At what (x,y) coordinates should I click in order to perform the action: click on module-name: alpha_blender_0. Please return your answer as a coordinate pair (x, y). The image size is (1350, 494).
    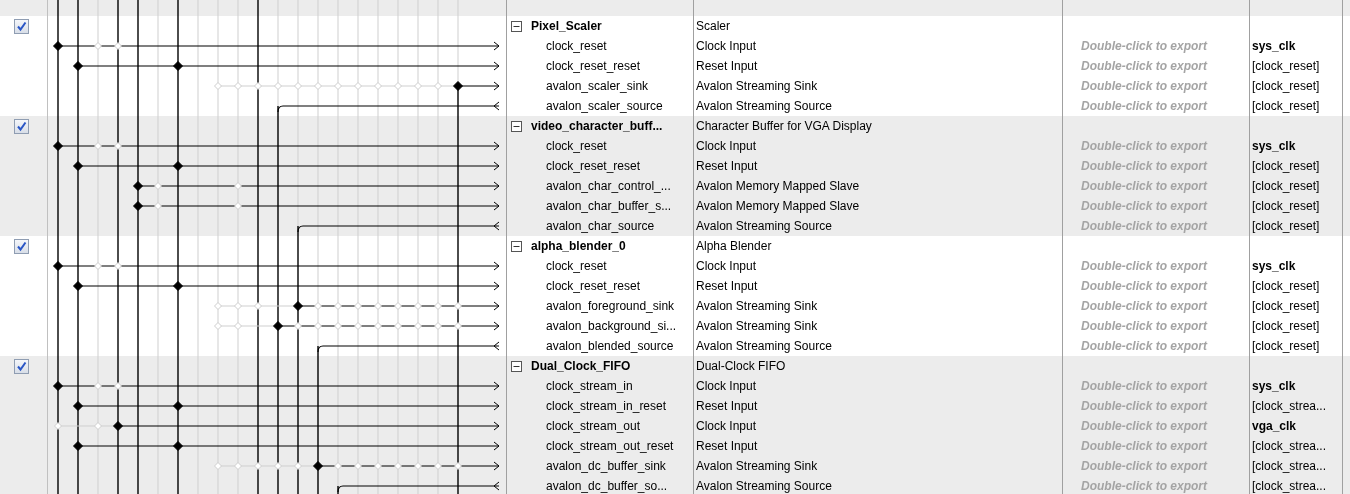
    Looking at the image, I should click on (578, 246).